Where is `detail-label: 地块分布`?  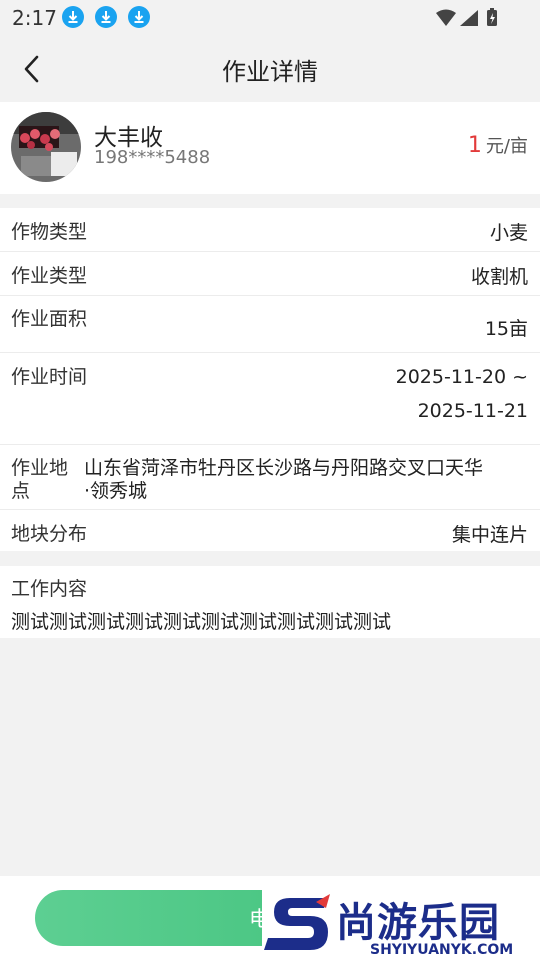 detail-label: 地块分布 is located at coordinates (49, 534).